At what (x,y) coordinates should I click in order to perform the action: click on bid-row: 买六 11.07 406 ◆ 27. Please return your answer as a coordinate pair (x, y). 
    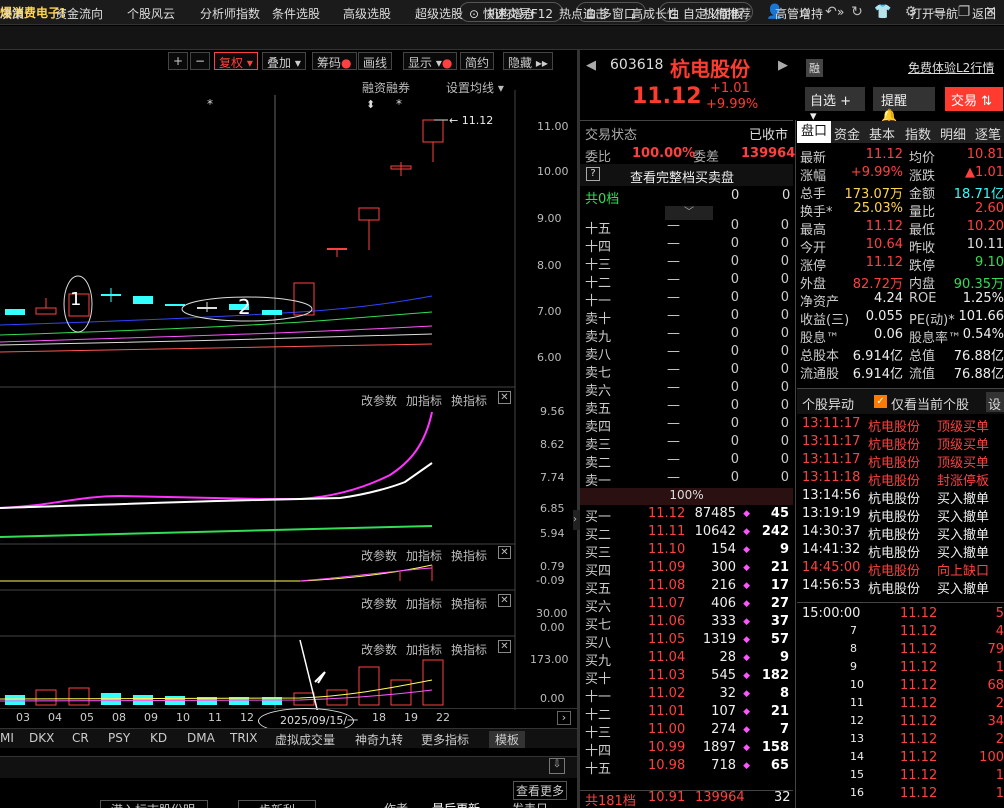
    Looking at the image, I should click on (686, 605).